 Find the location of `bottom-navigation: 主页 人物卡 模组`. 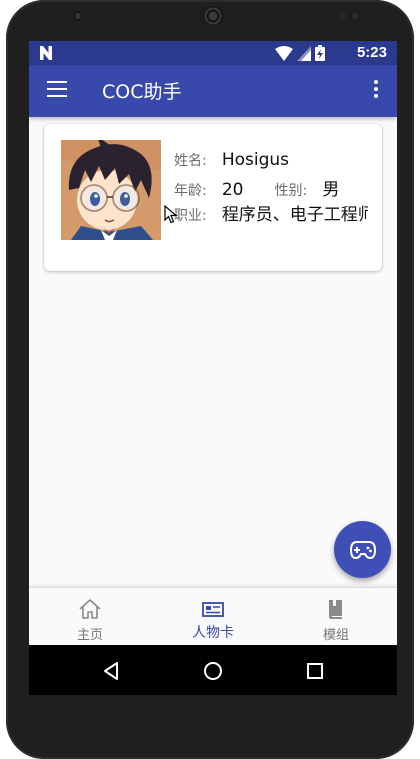

bottom-navigation: 主页 人物卡 模组 is located at coordinates (213, 616).